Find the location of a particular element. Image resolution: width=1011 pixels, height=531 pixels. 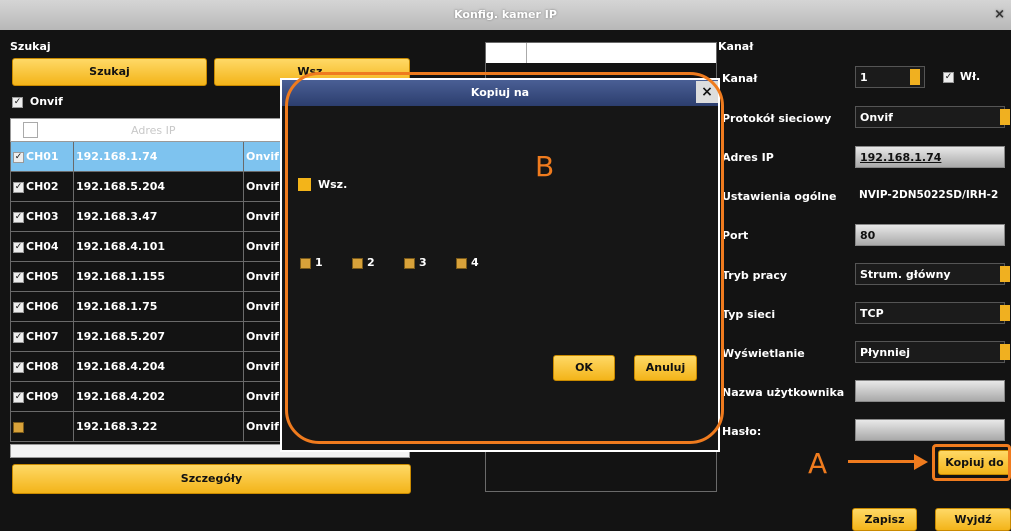

row-ip: 192.168.1.75 is located at coordinates (158, 307).